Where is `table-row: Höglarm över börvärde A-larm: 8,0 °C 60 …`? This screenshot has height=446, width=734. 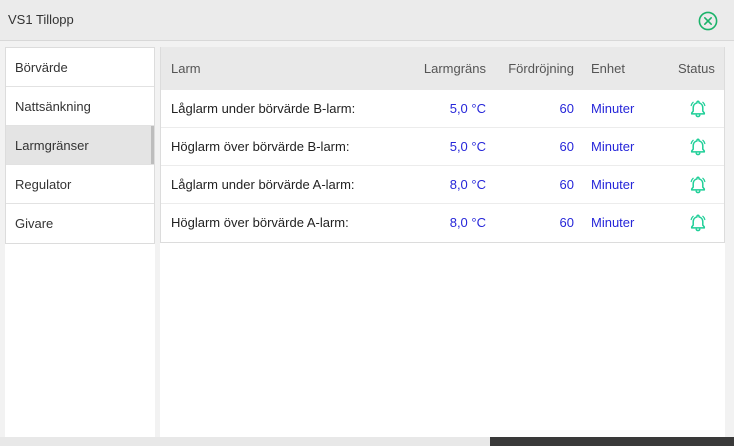 table-row: Höglarm över börvärde A-larm: 8,0 °C 60 … is located at coordinates (442, 223).